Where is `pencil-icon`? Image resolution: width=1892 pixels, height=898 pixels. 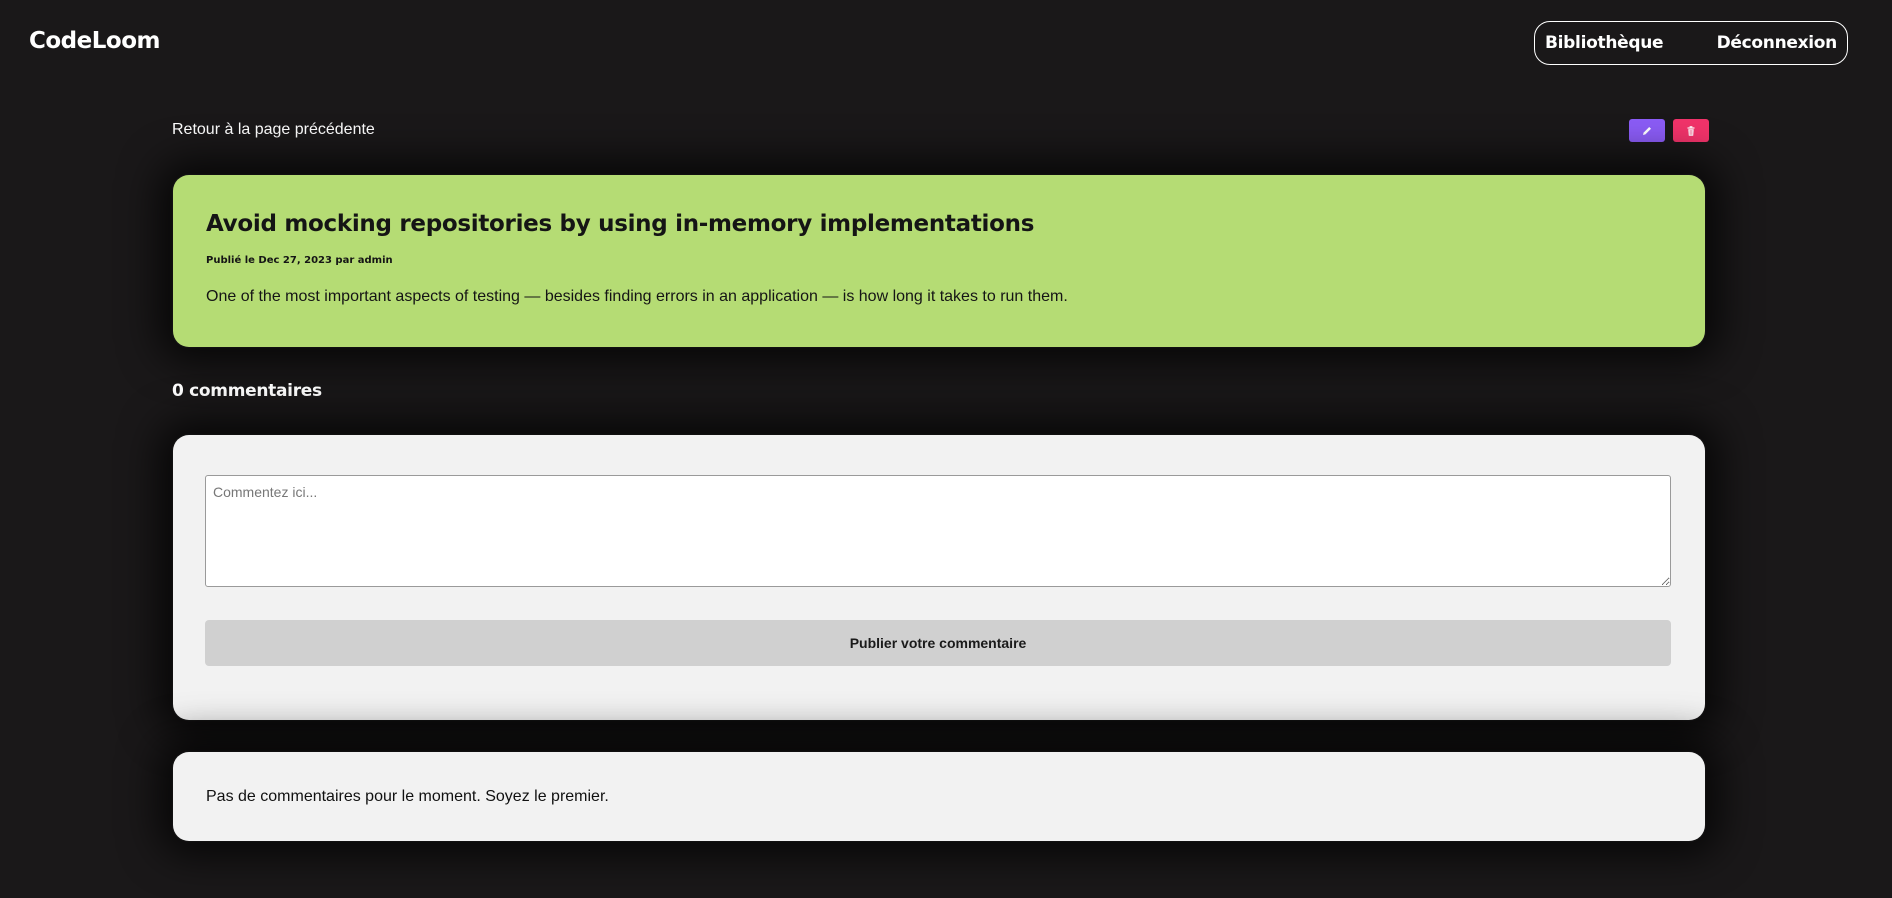 pencil-icon is located at coordinates (1647, 130).